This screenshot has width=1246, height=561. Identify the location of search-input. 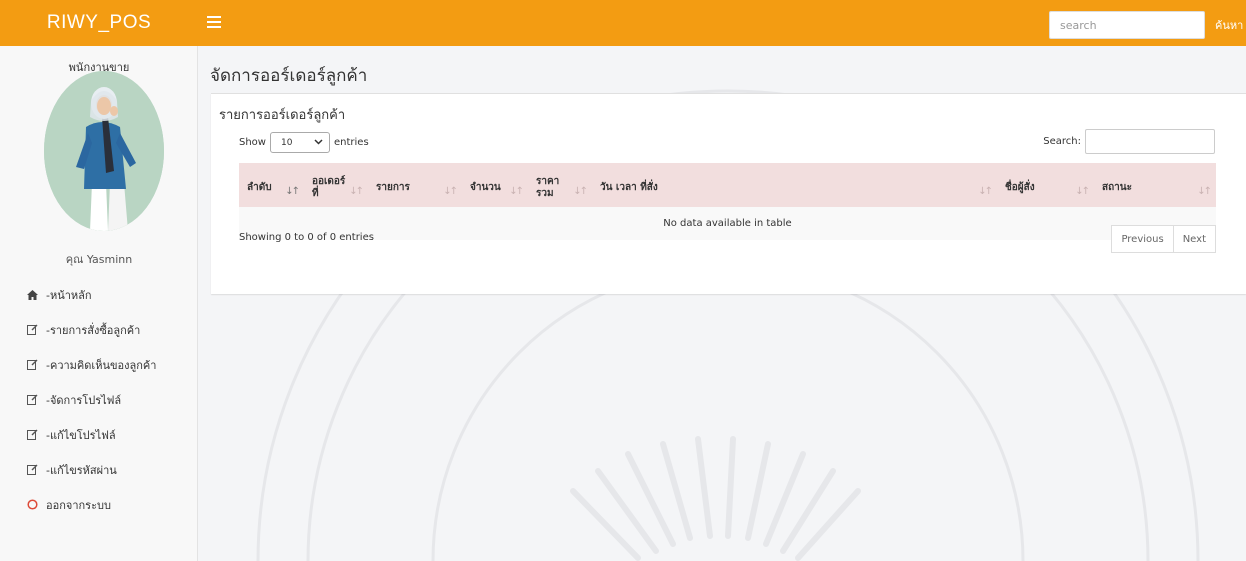
(1127, 25).